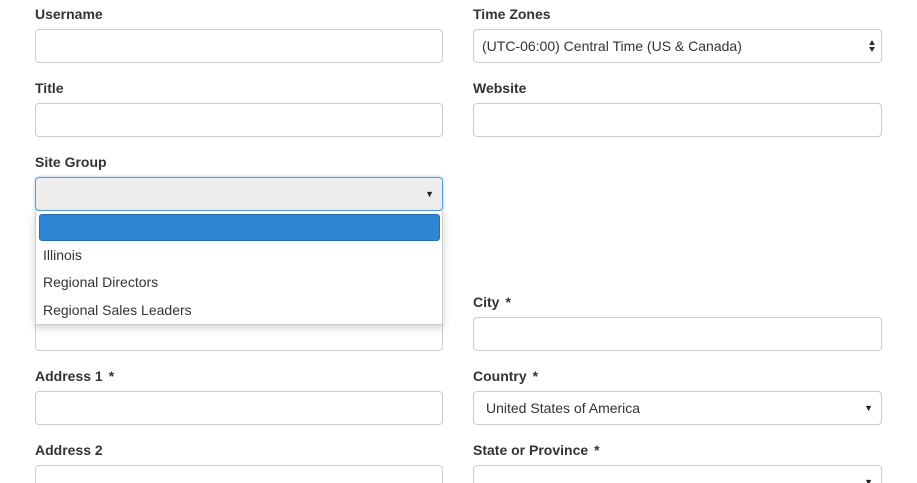 This screenshot has width=917, height=483. I want to click on country-label: Country *, so click(505, 376).